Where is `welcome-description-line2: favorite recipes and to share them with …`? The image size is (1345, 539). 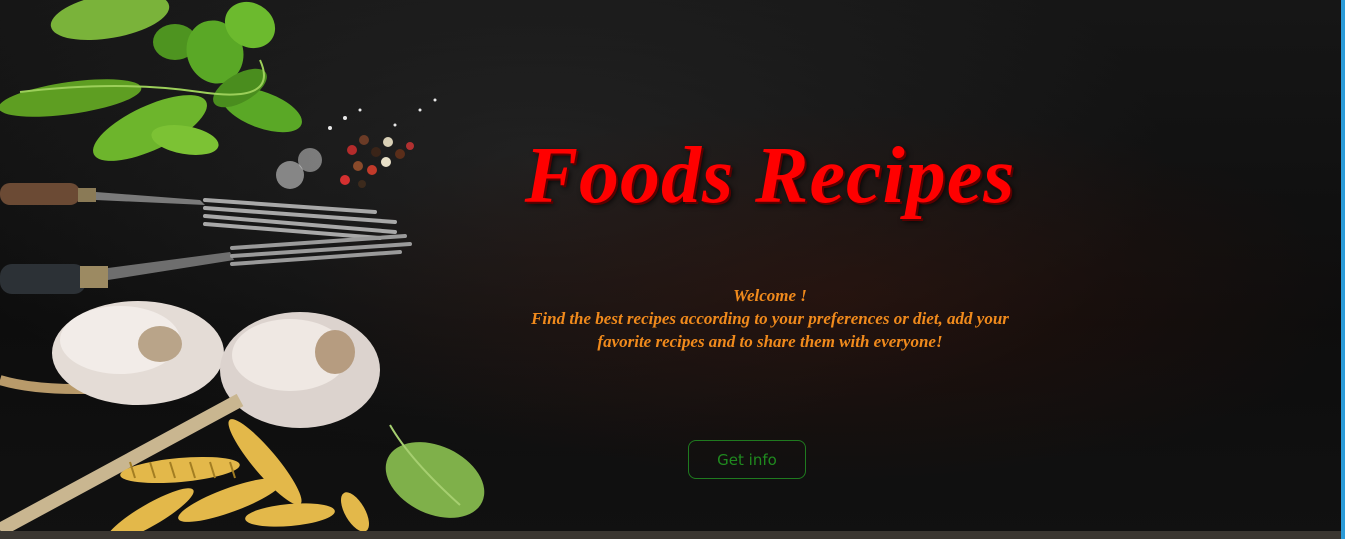
welcome-description-line2: favorite recipes and to share them with … is located at coordinates (770, 341).